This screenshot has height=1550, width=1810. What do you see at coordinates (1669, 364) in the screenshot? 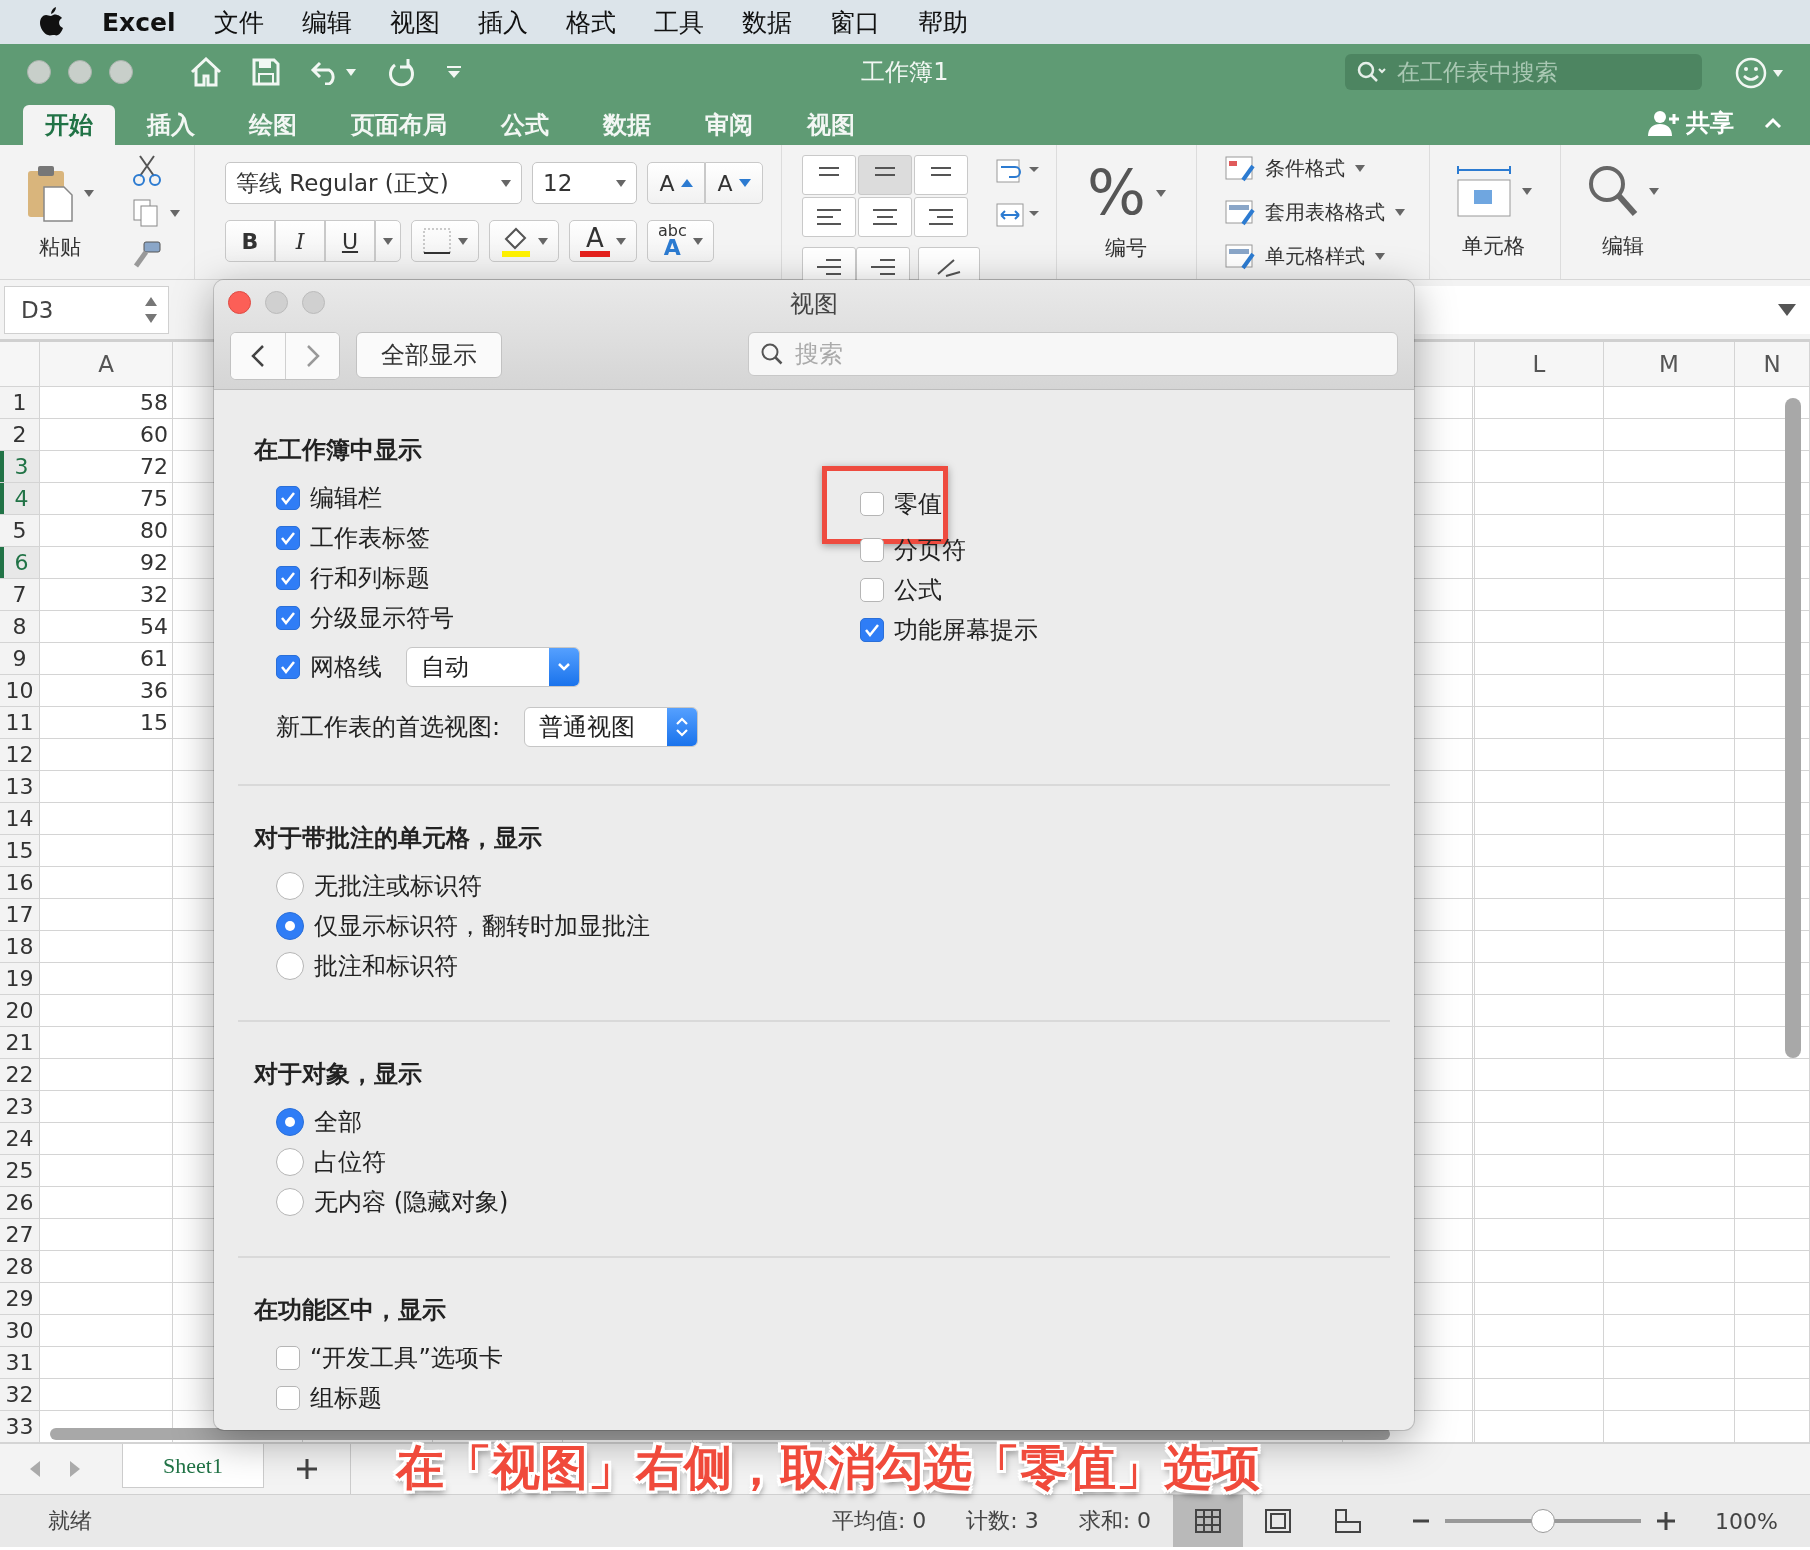
I see `column-header: M` at bounding box center [1669, 364].